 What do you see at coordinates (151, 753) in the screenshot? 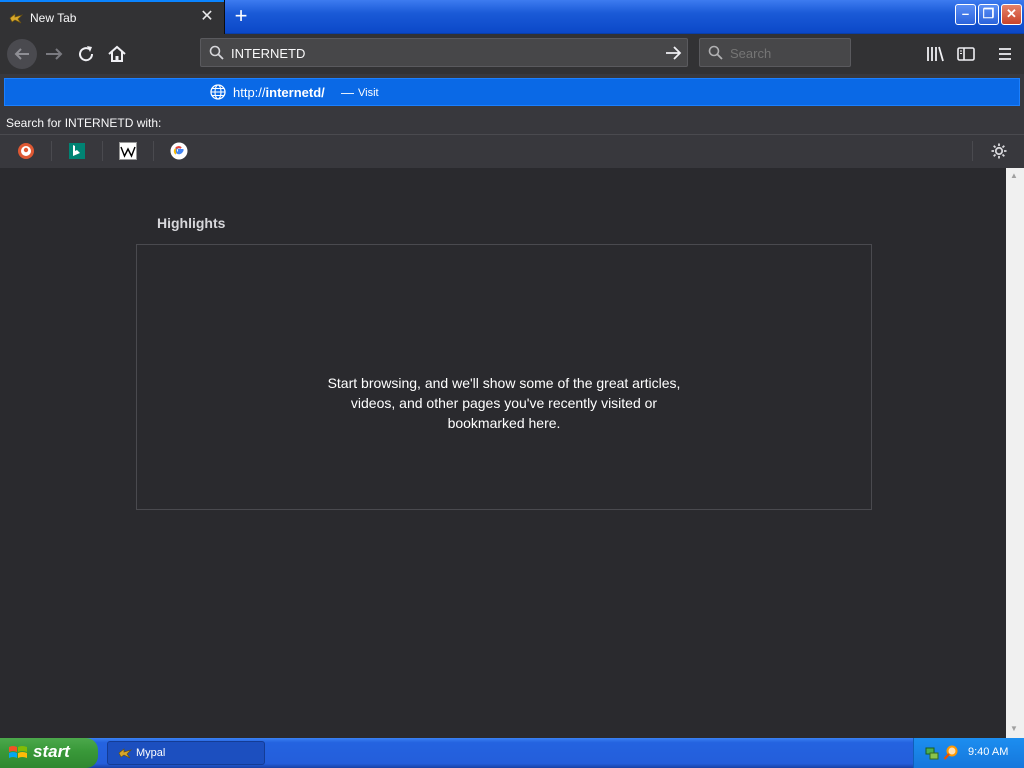
I see `taskbar-item-label: Mypal` at bounding box center [151, 753].